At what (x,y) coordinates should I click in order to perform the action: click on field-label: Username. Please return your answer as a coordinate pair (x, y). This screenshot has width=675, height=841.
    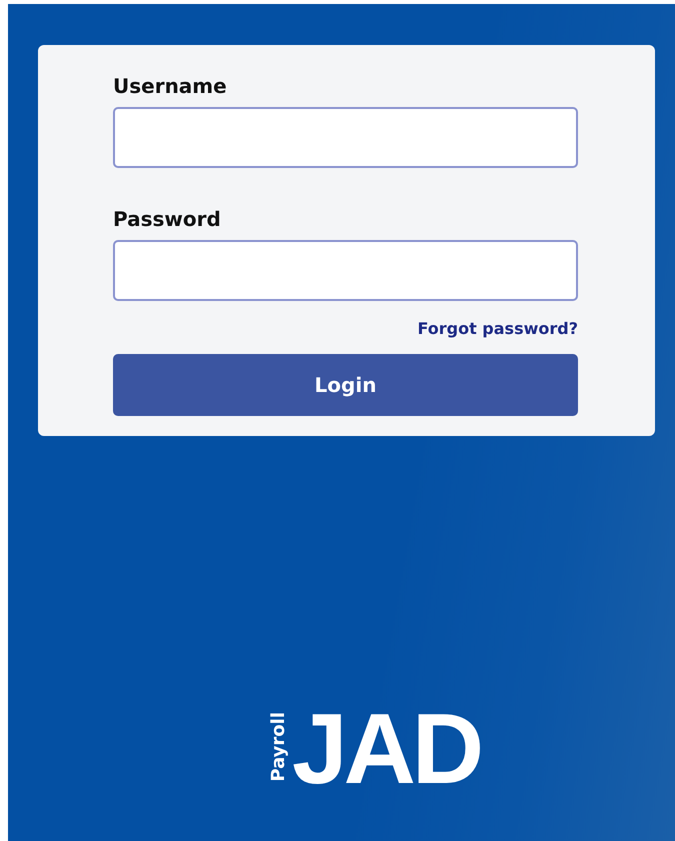
    Looking at the image, I should click on (170, 86).